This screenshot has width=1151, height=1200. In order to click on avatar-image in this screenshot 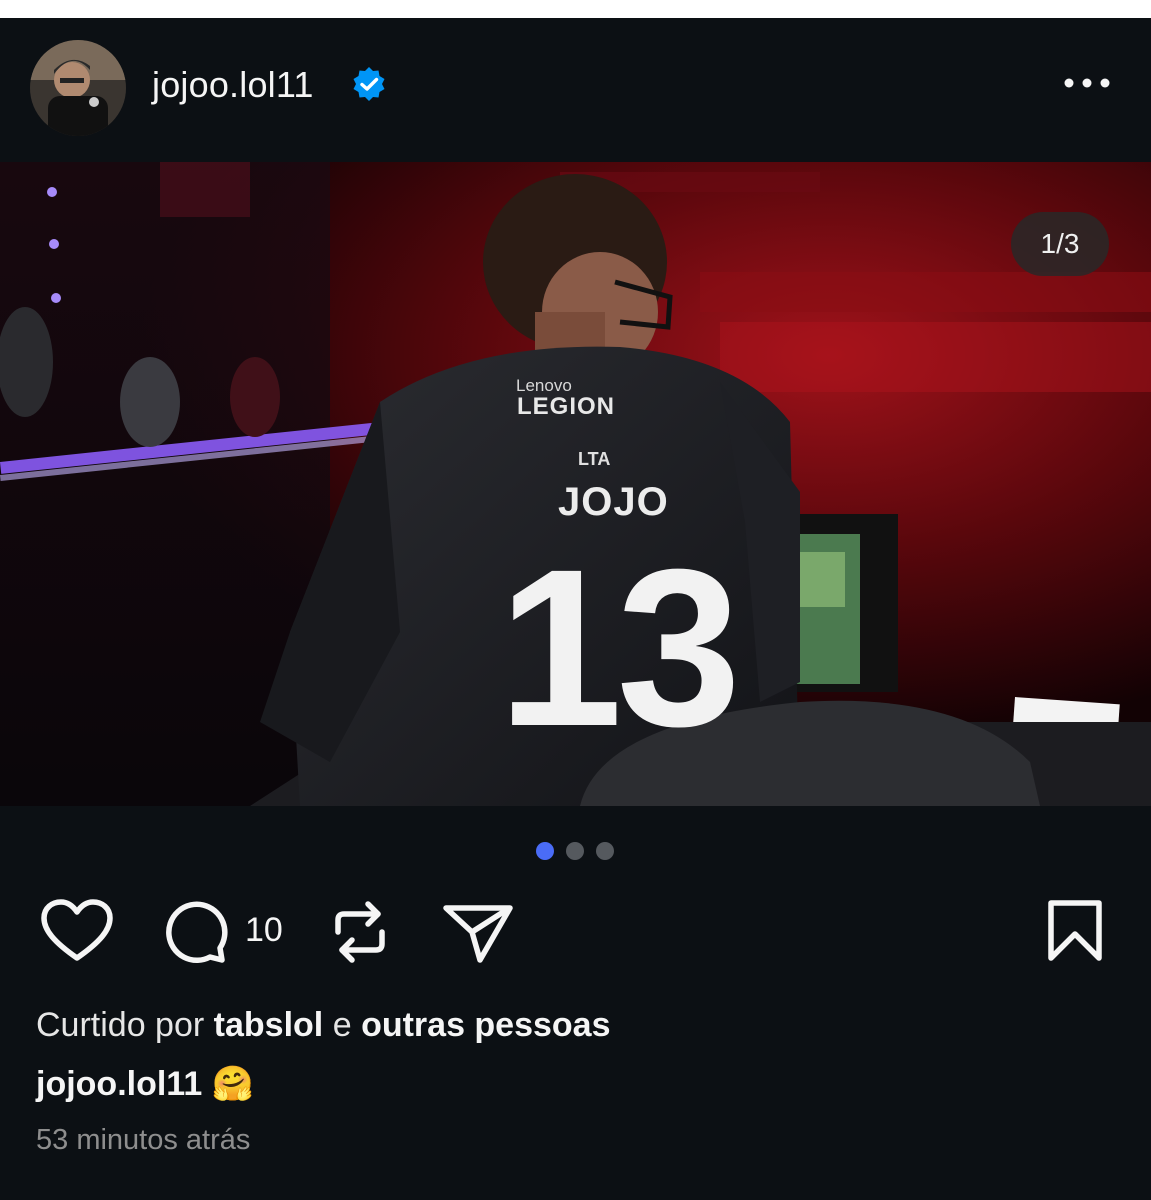, I will do `click(78, 88)`.